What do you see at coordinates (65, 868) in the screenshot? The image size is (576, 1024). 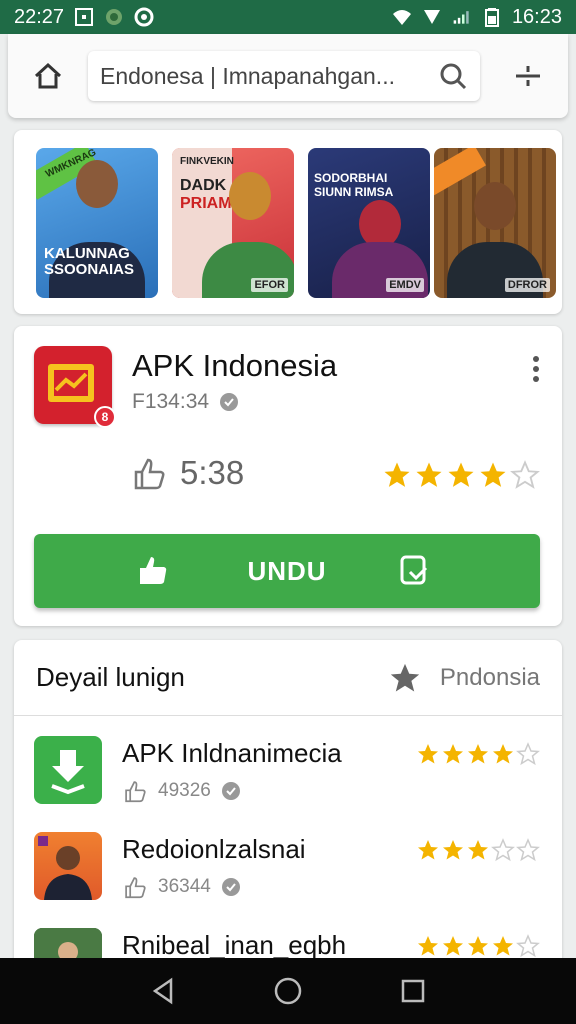 I see `person-icon` at bounding box center [65, 868].